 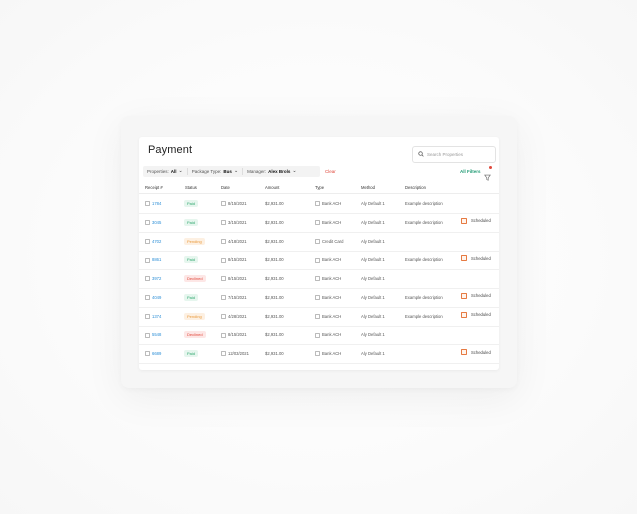 I want to click on search-box, so click(x=454, y=154).